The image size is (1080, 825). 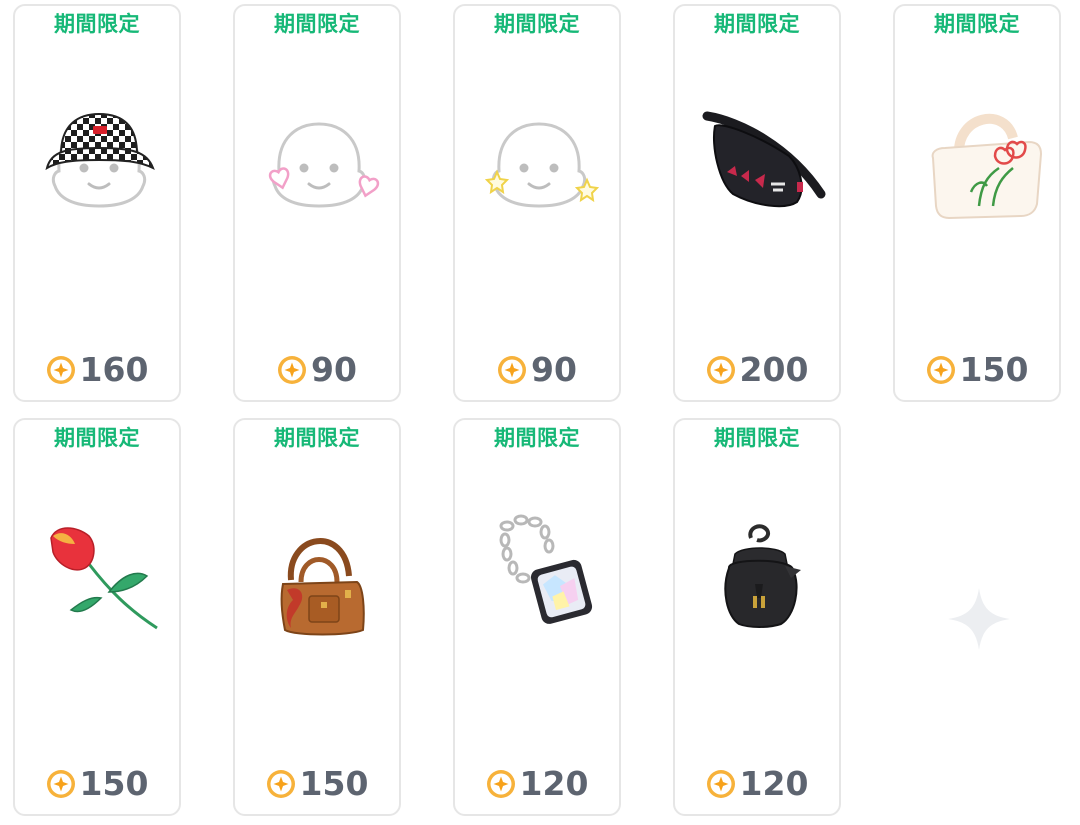 I want to click on price-tag: 200, so click(x=757, y=369).